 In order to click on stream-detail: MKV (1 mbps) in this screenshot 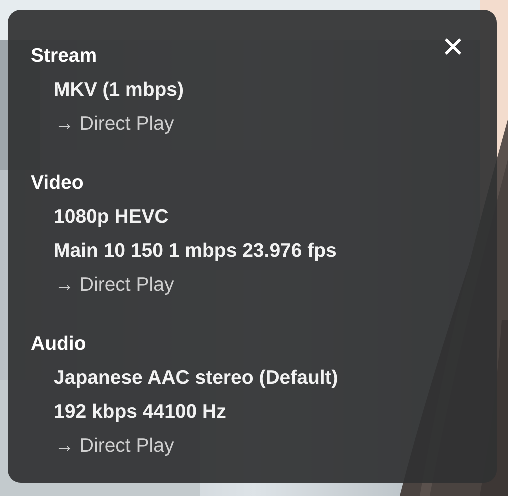, I will do `click(119, 90)`.